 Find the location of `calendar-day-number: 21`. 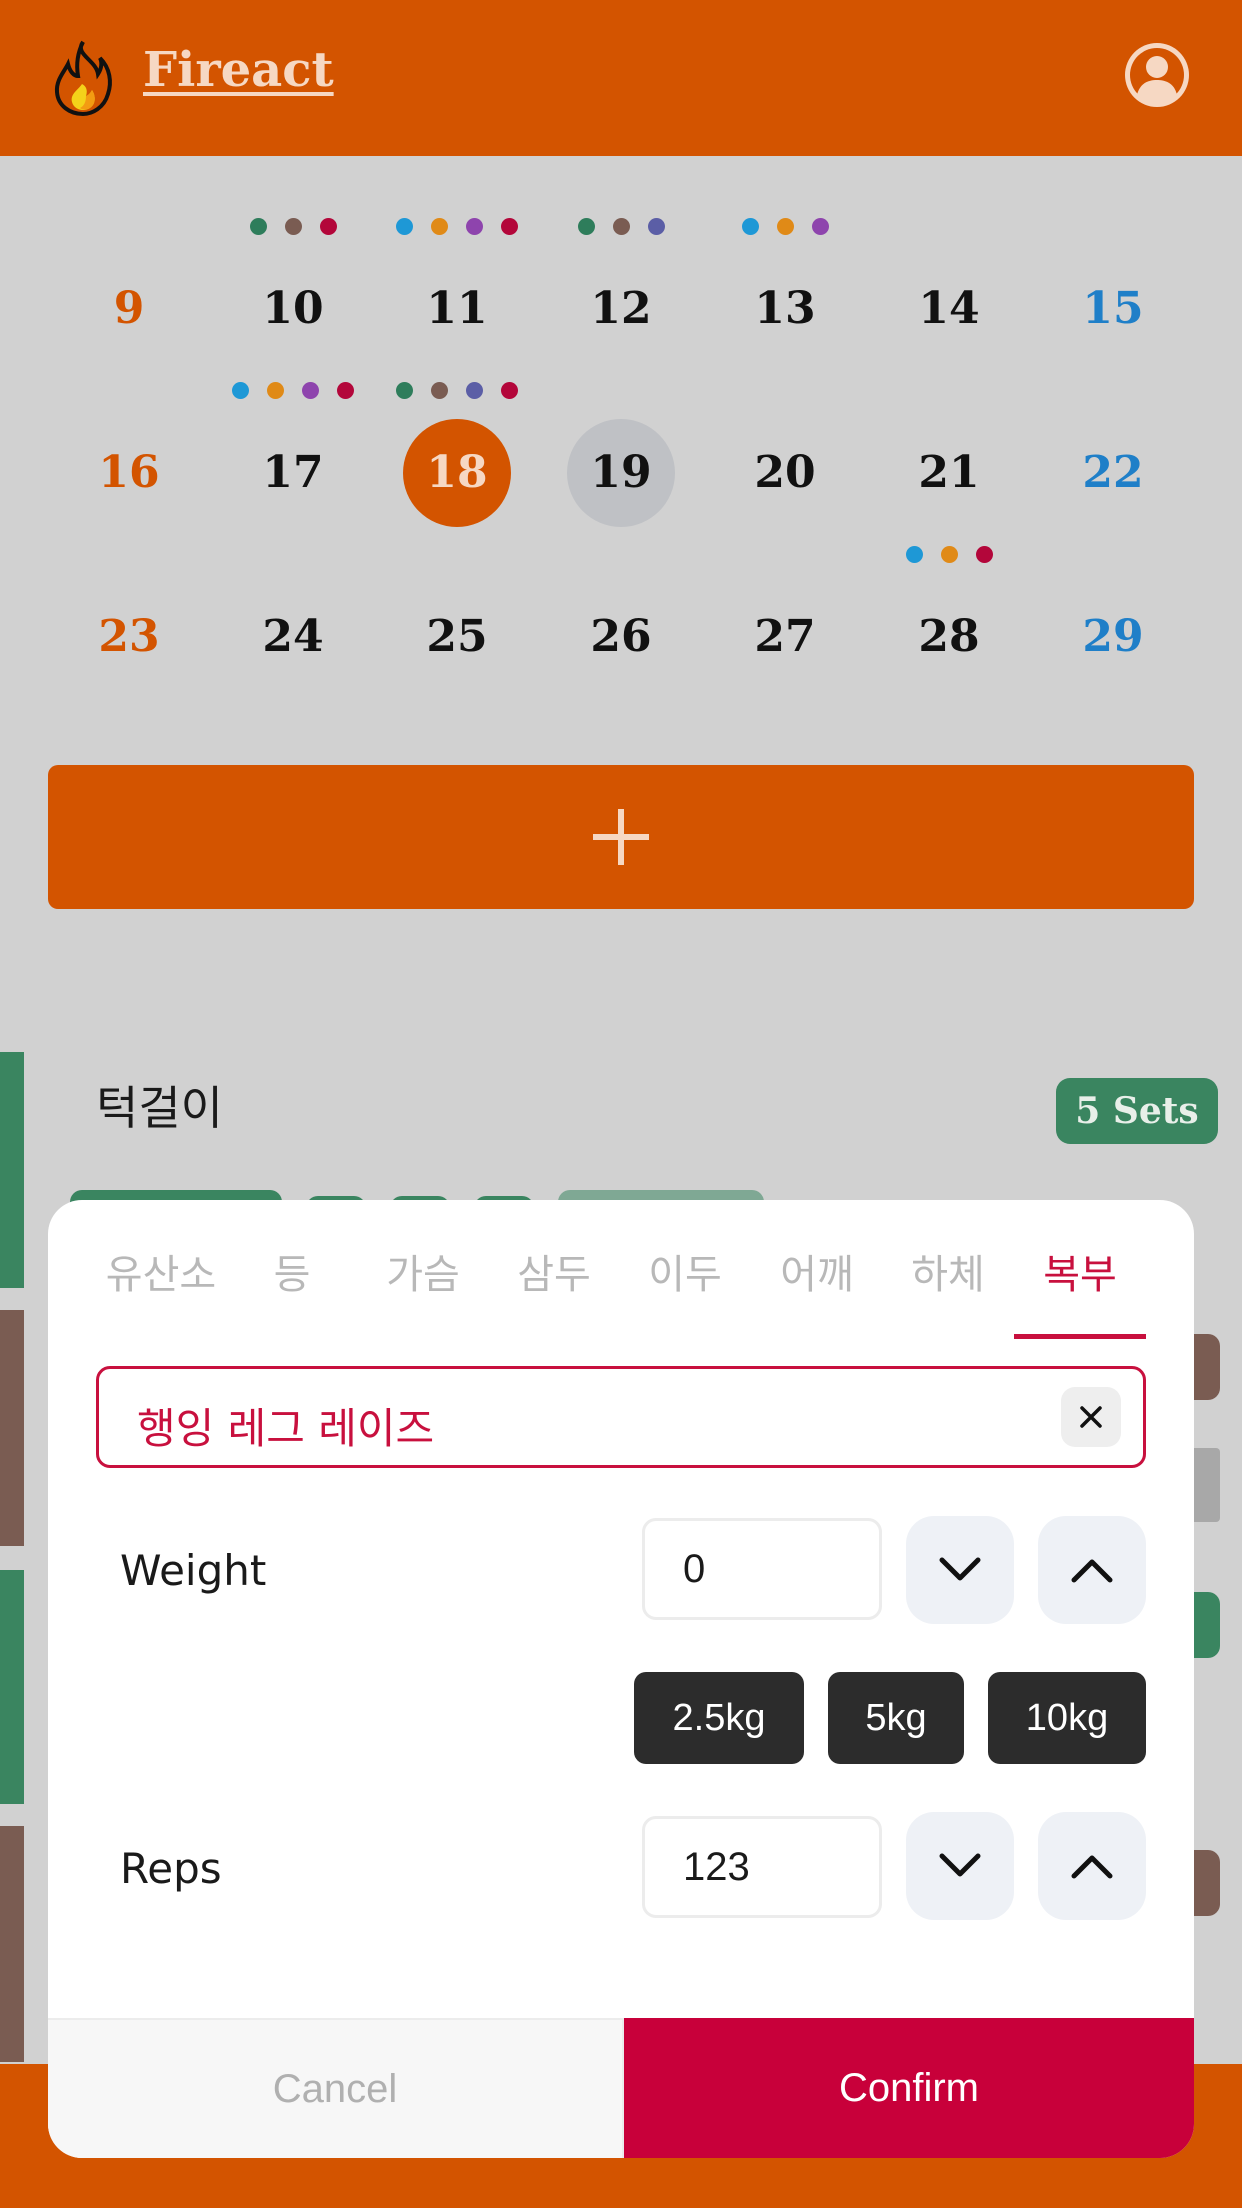

calendar-day-number: 21 is located at coordinates (949, 472).